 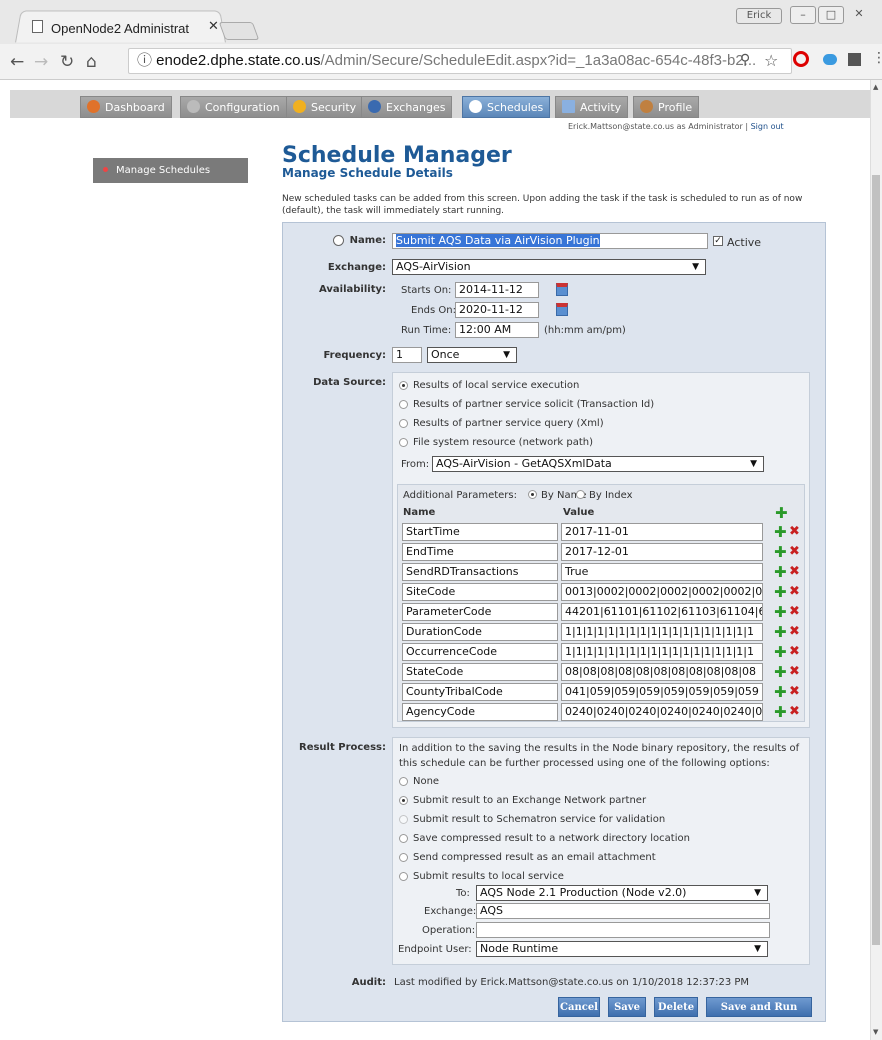 I want to click on param-value-input: 44201|61101|61102|61103|61104|6, so click(x=662, y=612).